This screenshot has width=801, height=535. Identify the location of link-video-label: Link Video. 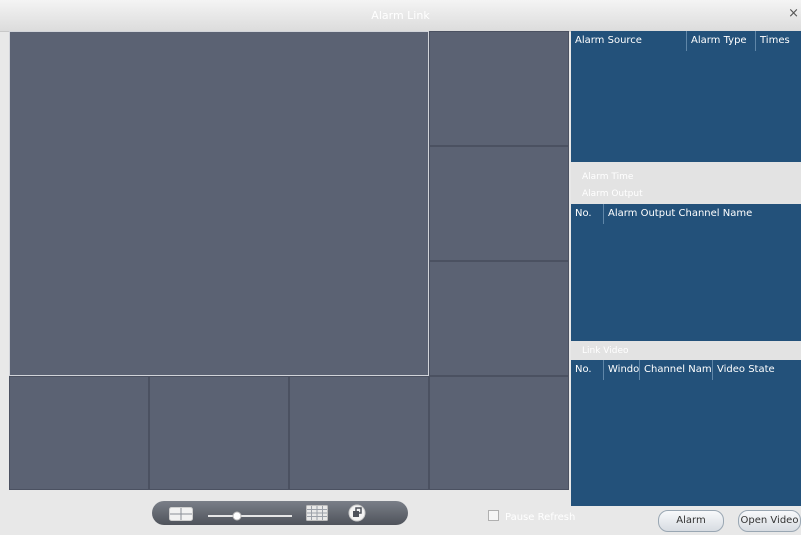
(686, 351).